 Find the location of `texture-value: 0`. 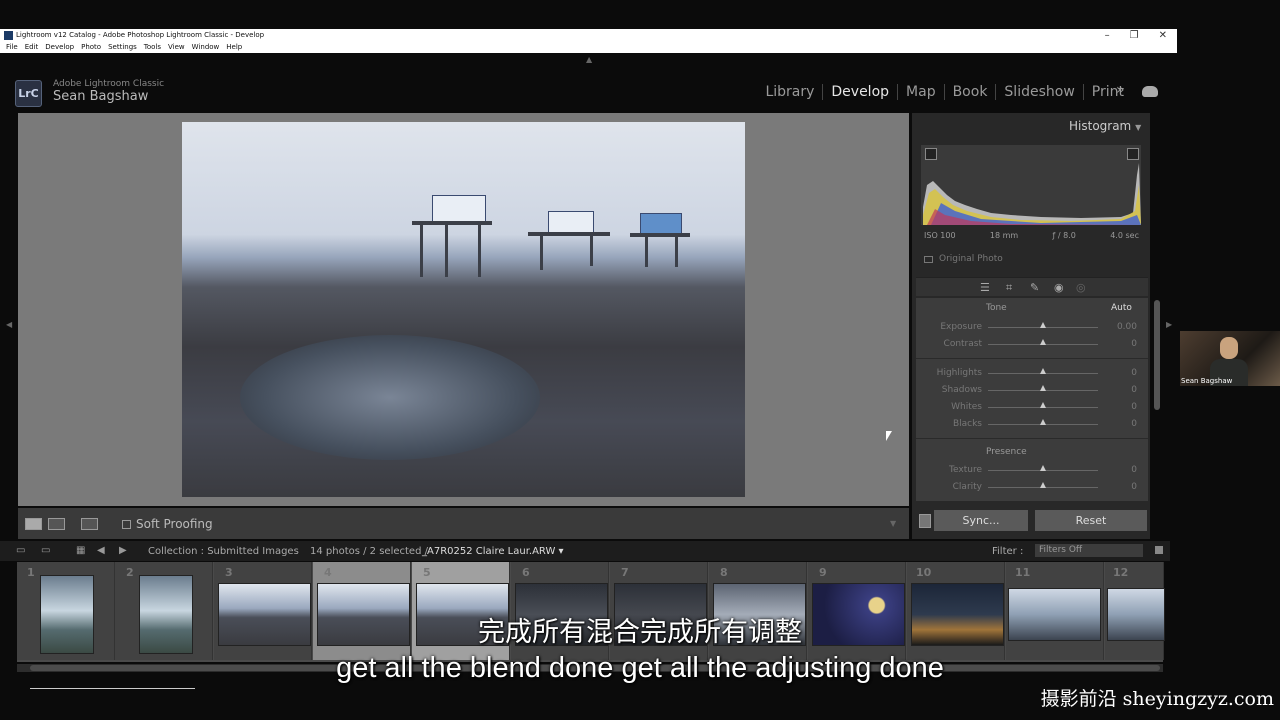

texture-value: 0 is located at coordinates (1120, 470).